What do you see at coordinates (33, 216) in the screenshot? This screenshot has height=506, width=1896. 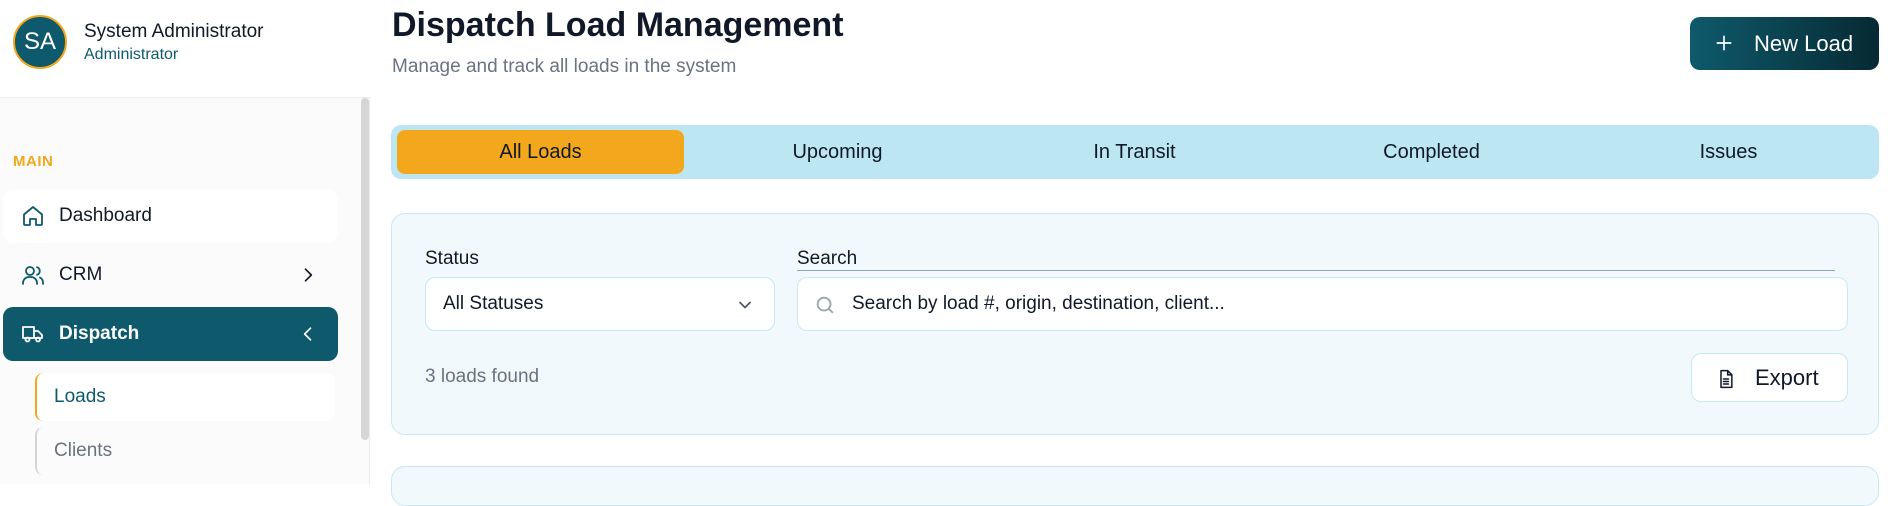 I see `home-icon` at bounding box center [33, 216].